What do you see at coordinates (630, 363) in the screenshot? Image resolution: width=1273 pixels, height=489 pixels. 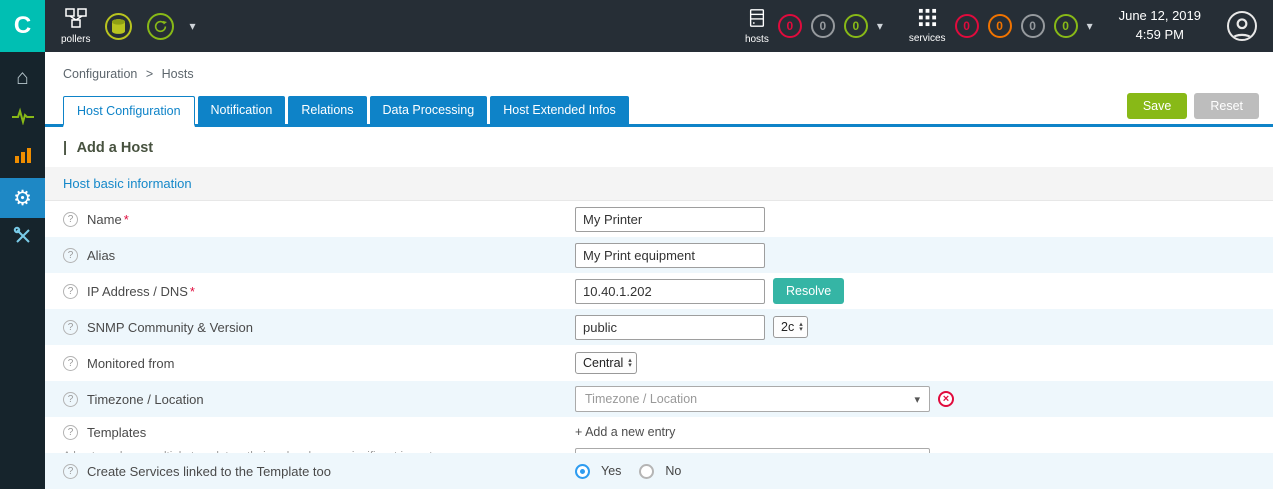 I see `select-arrows-icon: ▴ ▾` at bounding box center [630, 363].